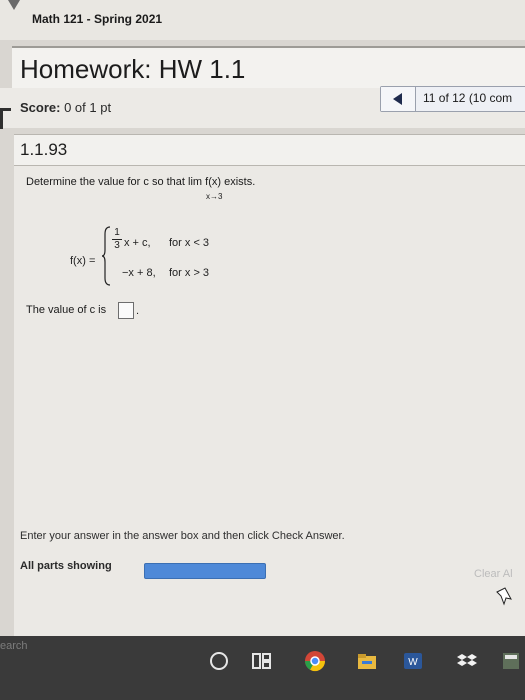 The height and width of the screenshot is (700, 525). What do you see at coordinates (106, 256) in the screenshot?
I see `left-brace-icon` at bounding box center [106, 256].